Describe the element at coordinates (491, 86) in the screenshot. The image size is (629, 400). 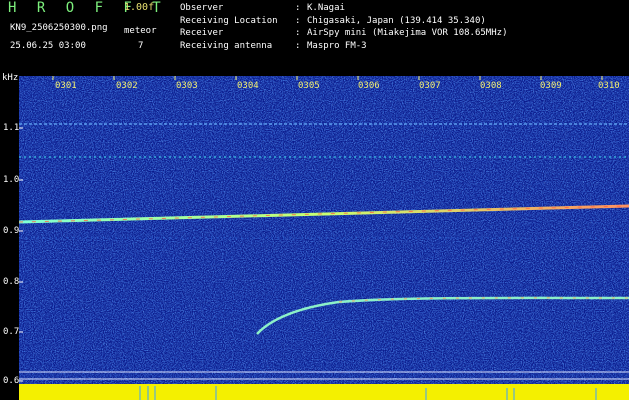
I see `time-tick-0308: 0308` at that location.